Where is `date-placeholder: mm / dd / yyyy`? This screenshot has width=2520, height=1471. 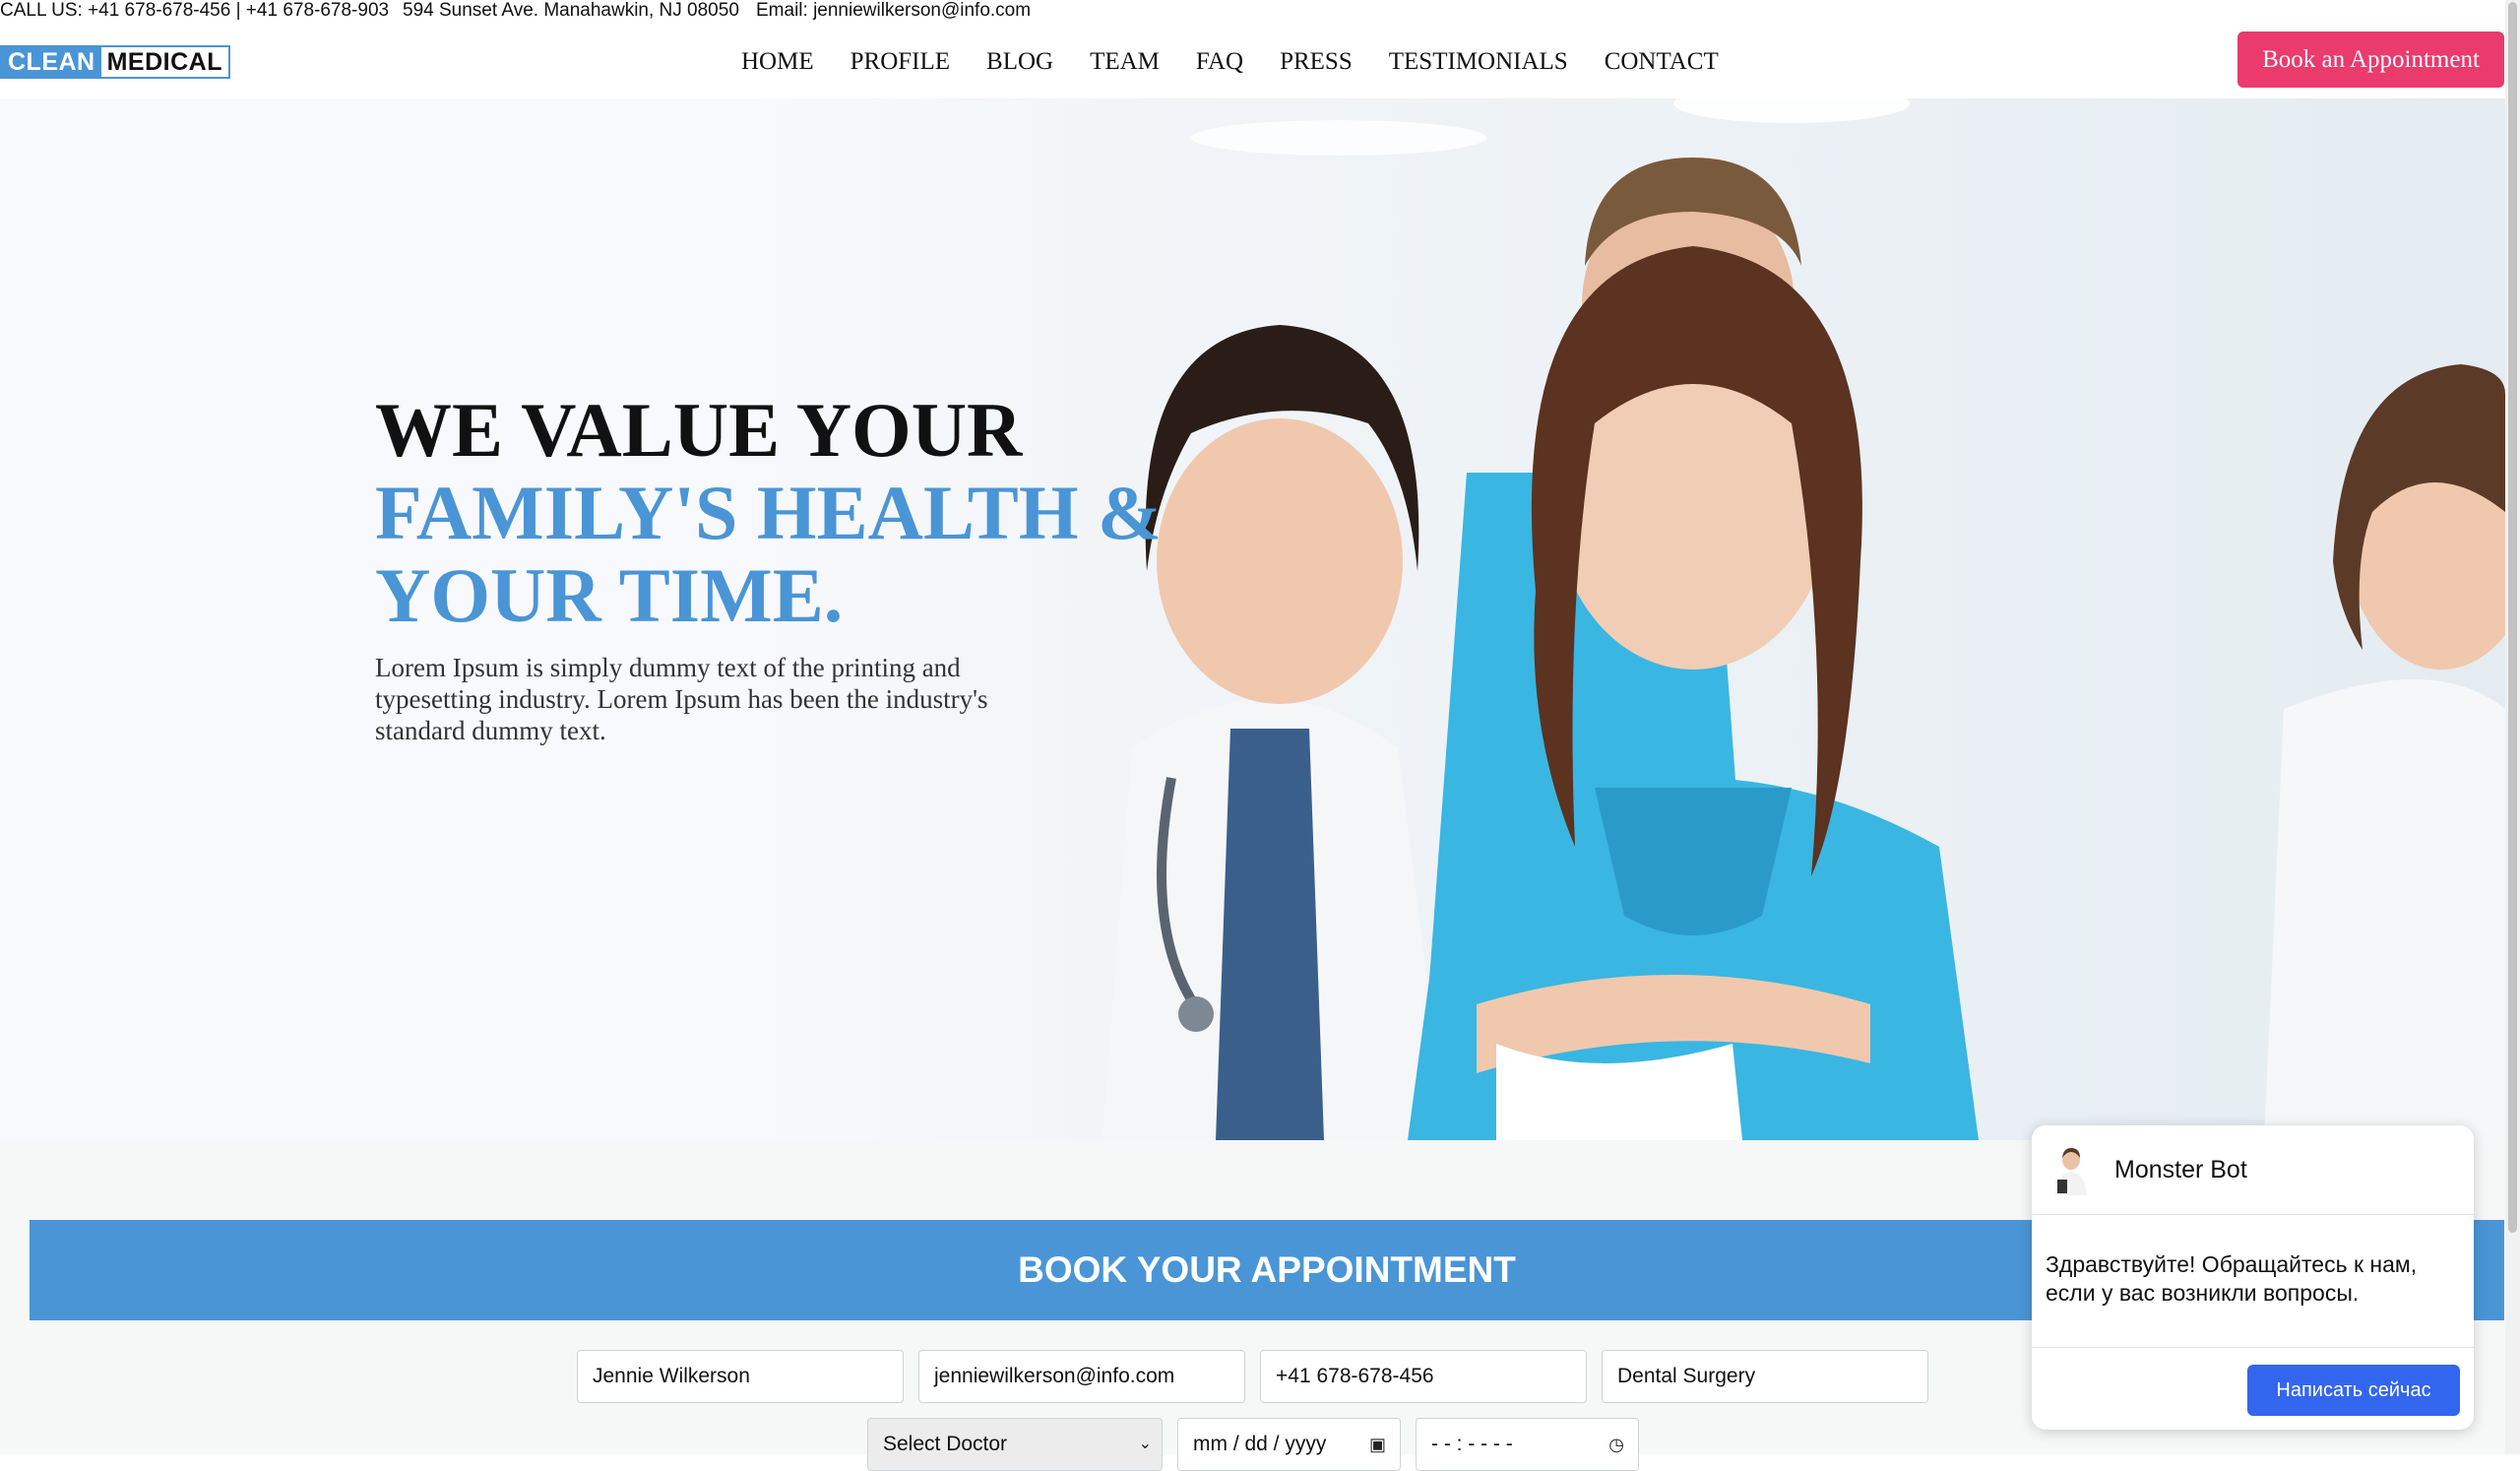 date-placeholder: mm / dd / yyyy is located at coordinates (1260, 1444).